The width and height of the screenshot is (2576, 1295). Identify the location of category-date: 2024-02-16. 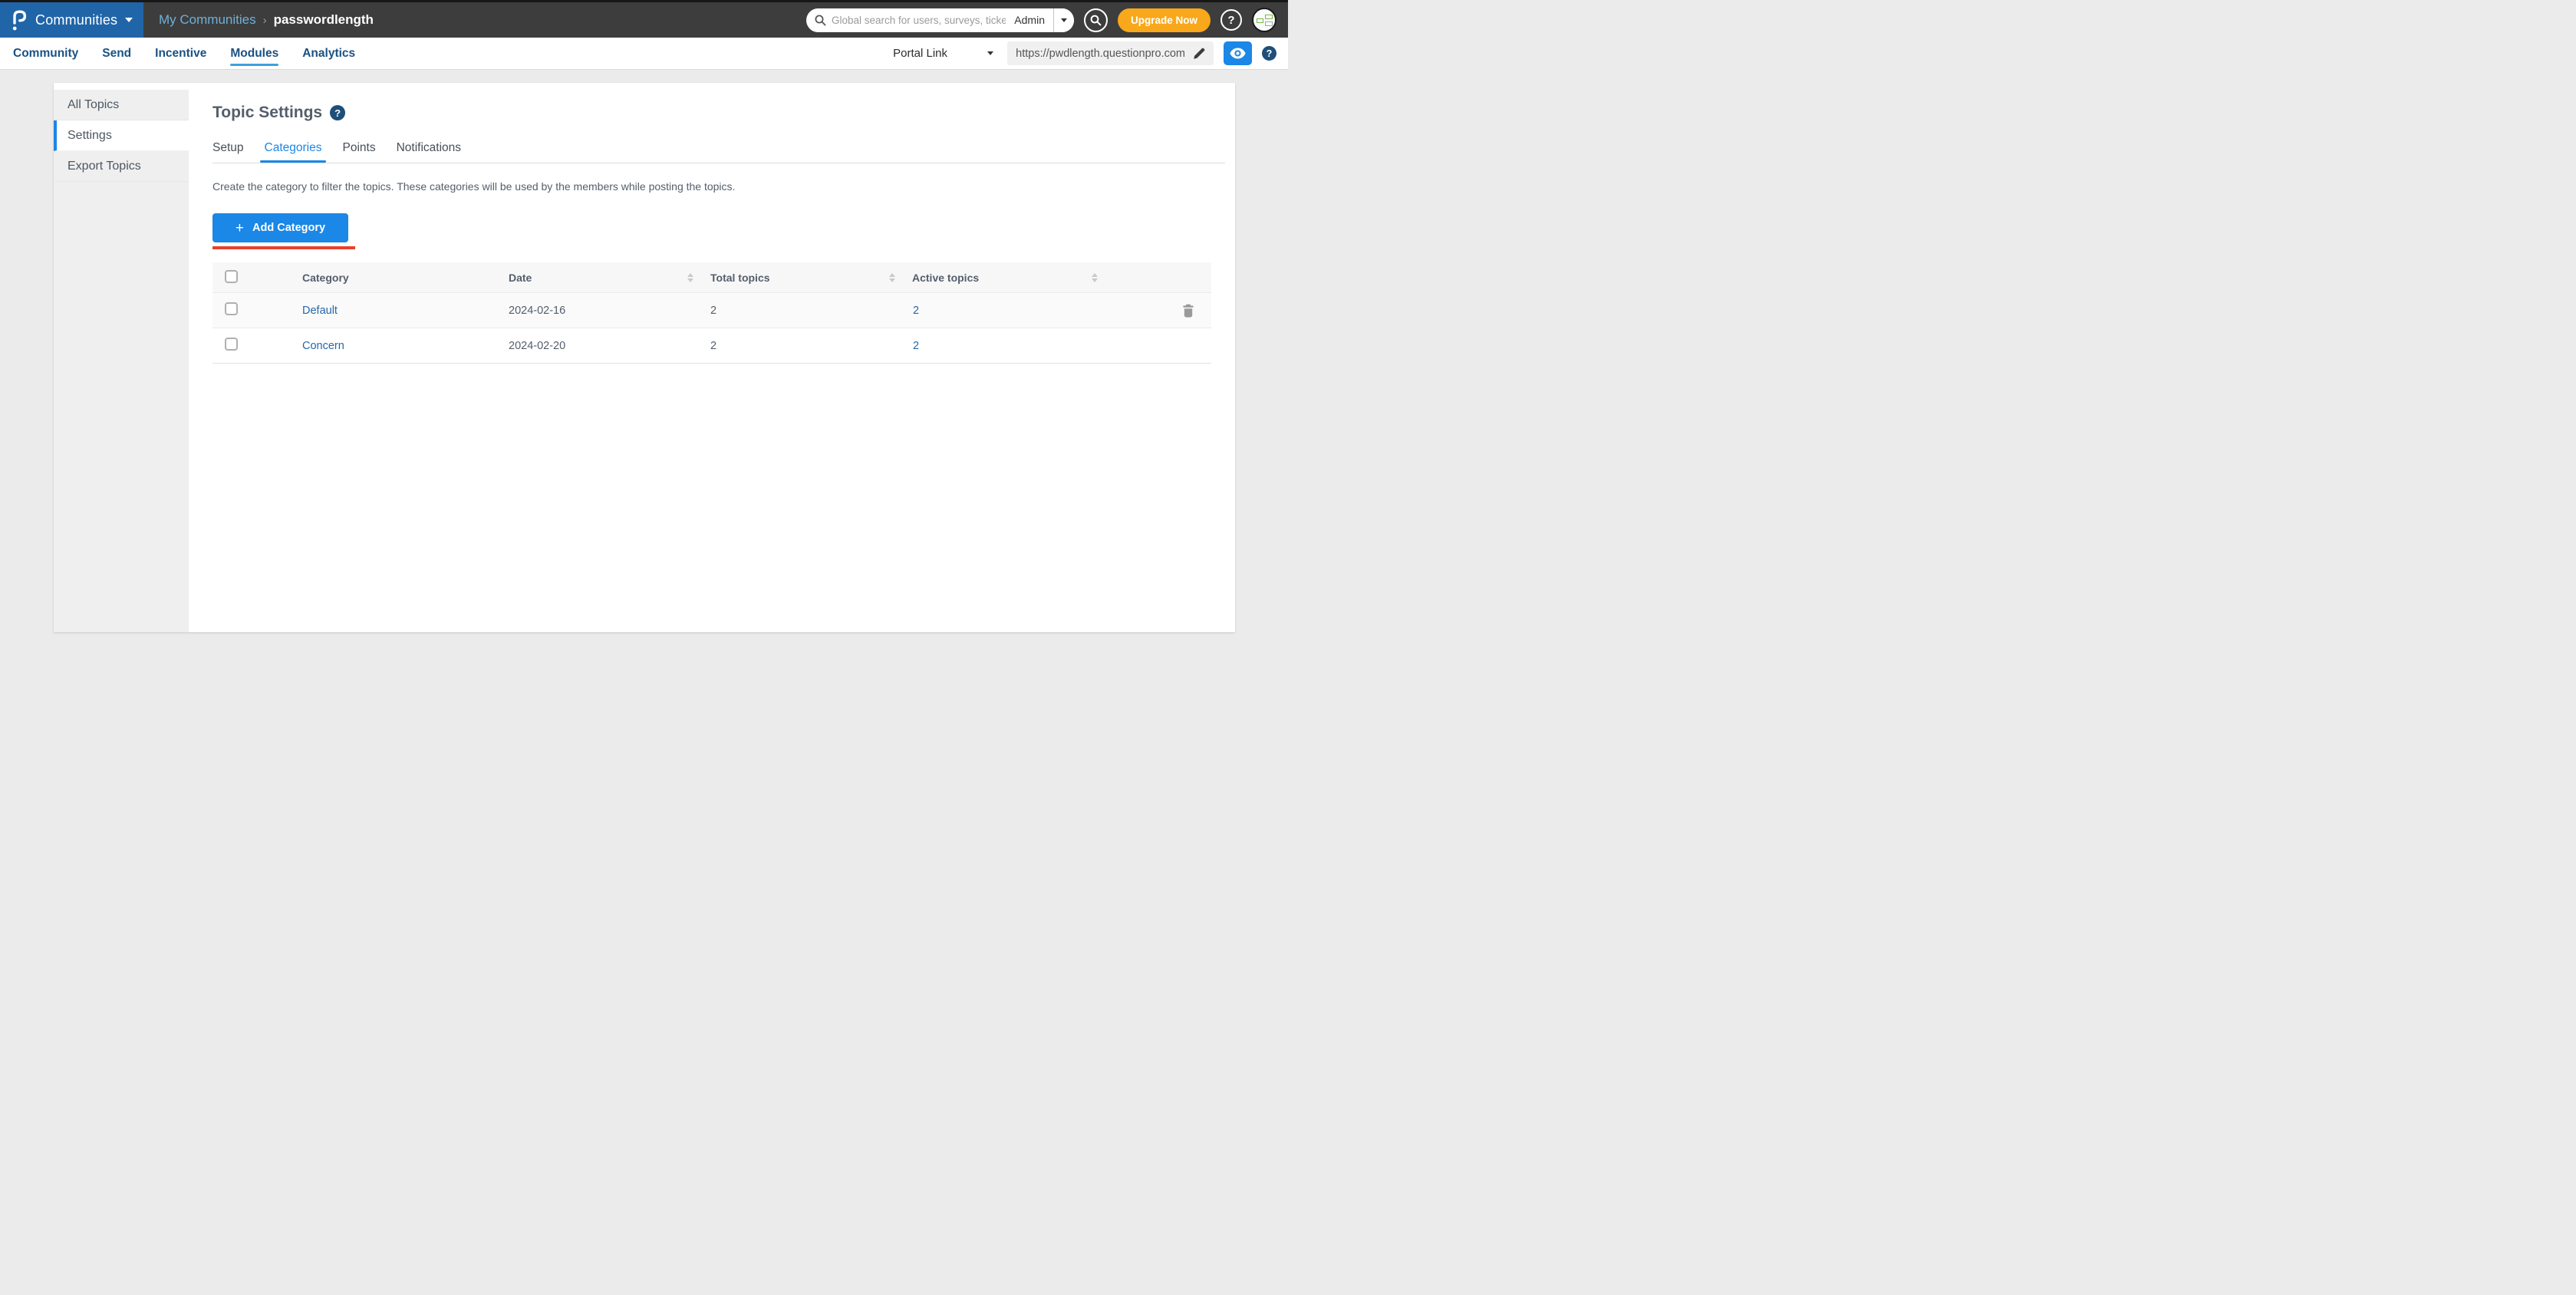
(537, 310).